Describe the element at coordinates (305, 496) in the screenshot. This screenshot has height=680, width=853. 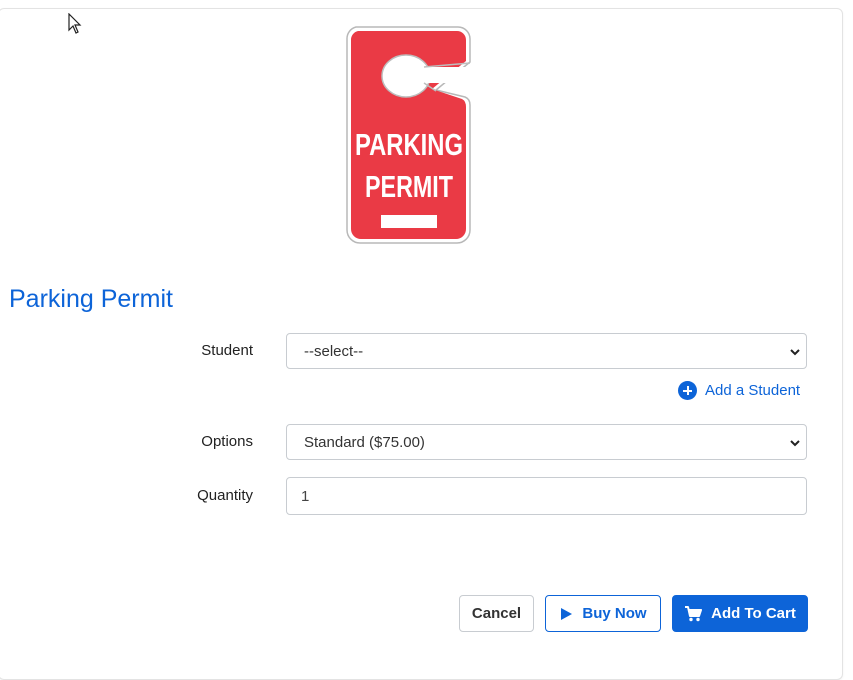
I see `quantity-value: 1` at that location.